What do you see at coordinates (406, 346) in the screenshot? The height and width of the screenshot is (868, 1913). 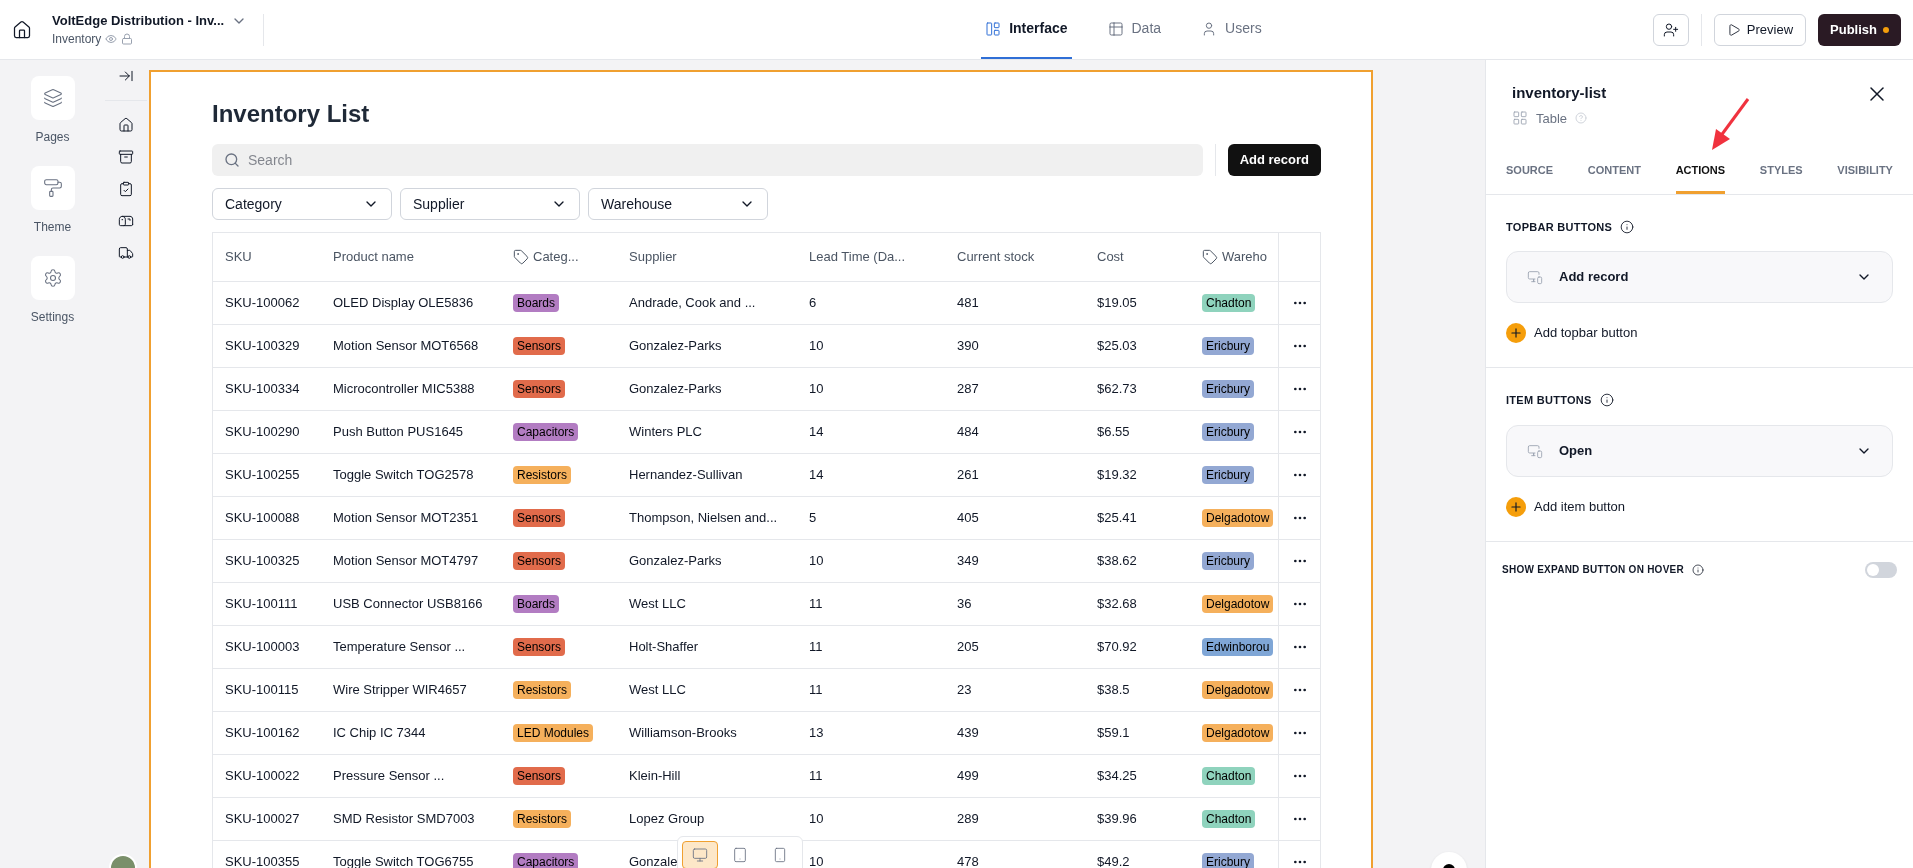 I see `table-cell: Motion Sensor MOT6568` at bounding box center [406, 346].